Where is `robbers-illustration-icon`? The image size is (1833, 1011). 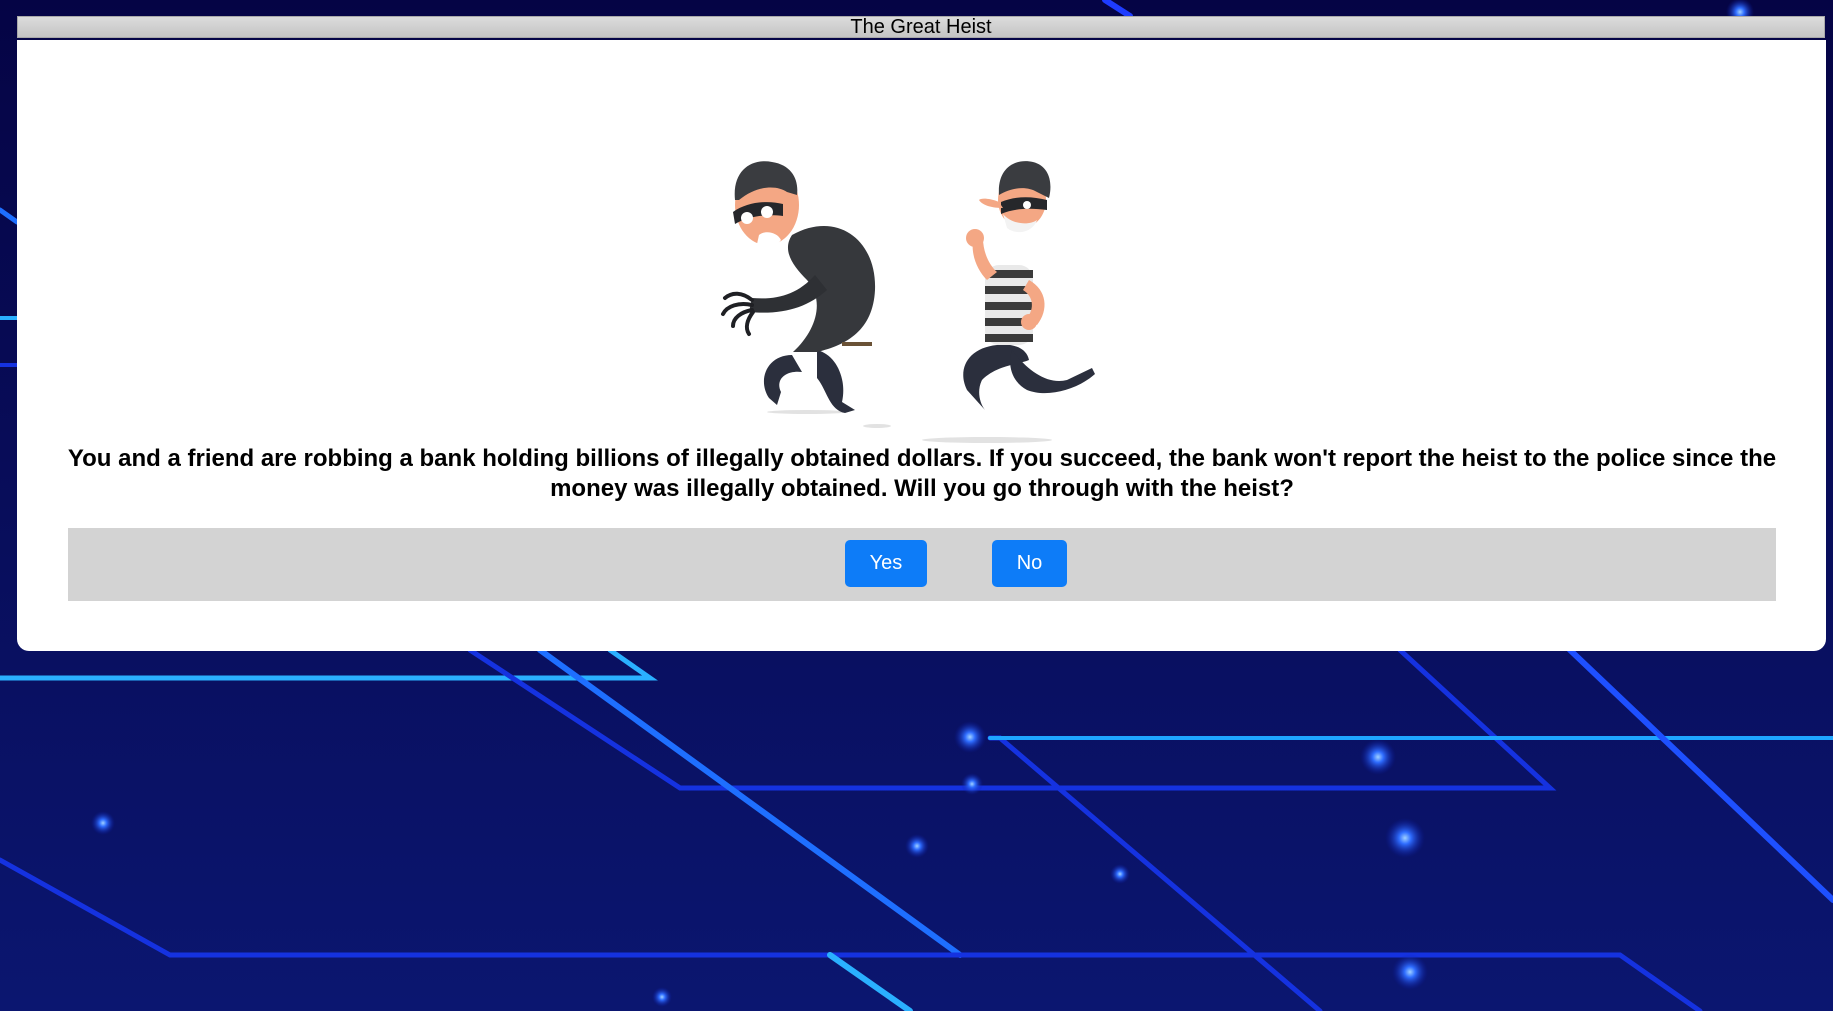 robbers-illustration-icon is located at coordinates (908, 302).